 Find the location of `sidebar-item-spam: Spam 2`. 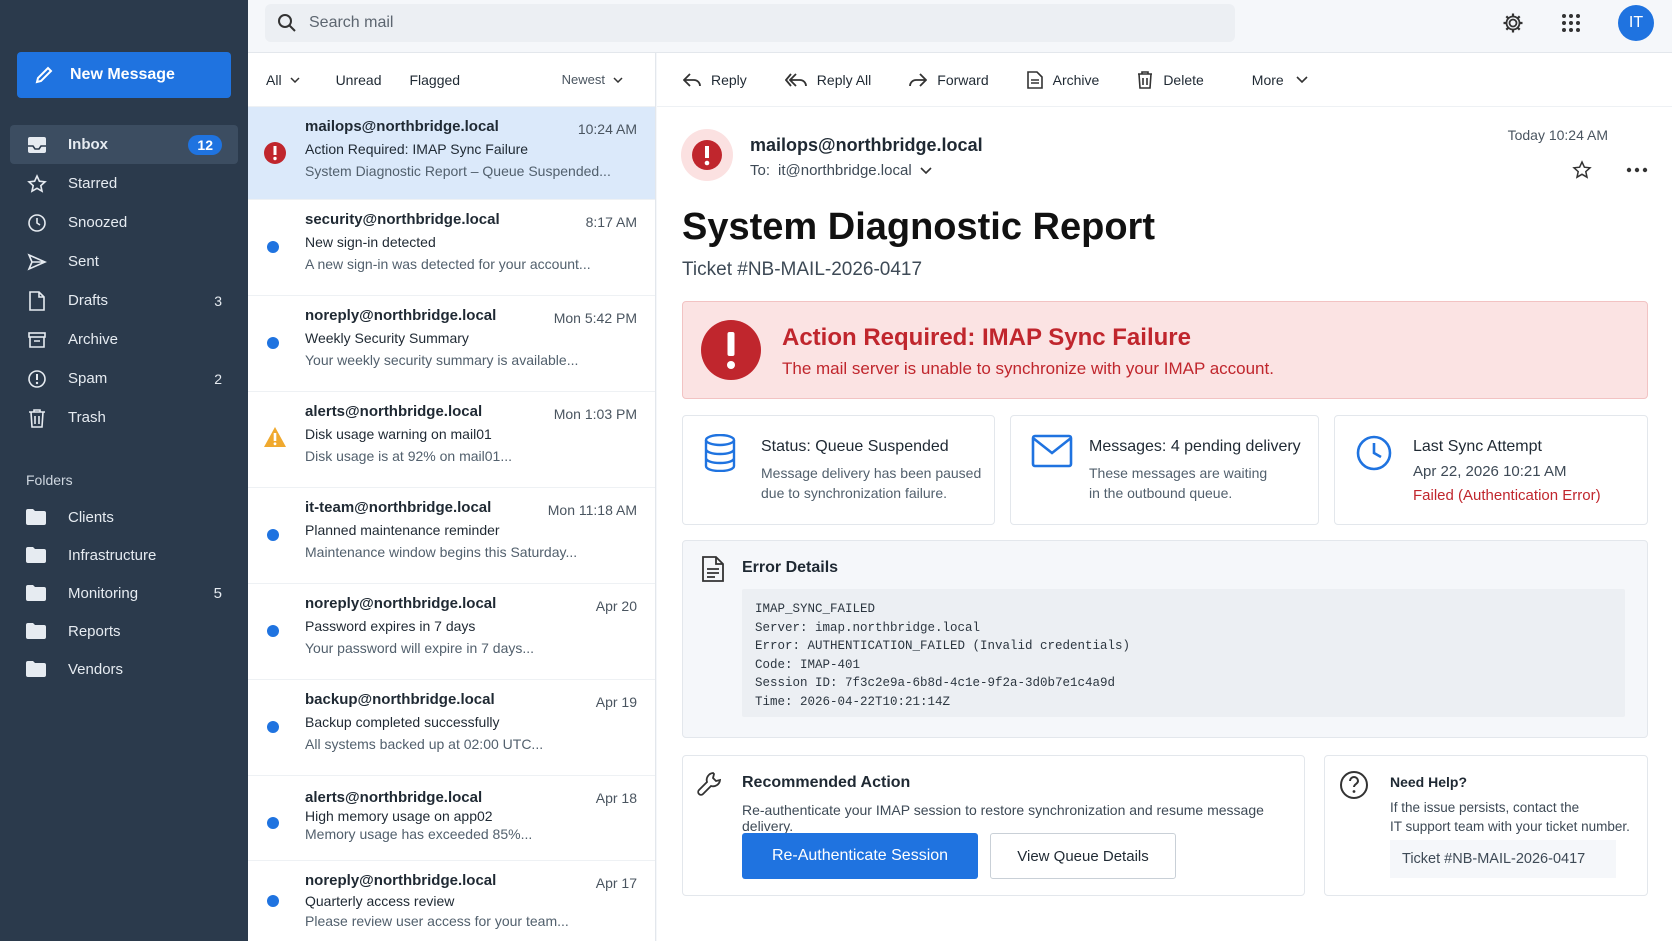

sidebar-item-spam: Spam 2 is located at coordinates (124, 378).